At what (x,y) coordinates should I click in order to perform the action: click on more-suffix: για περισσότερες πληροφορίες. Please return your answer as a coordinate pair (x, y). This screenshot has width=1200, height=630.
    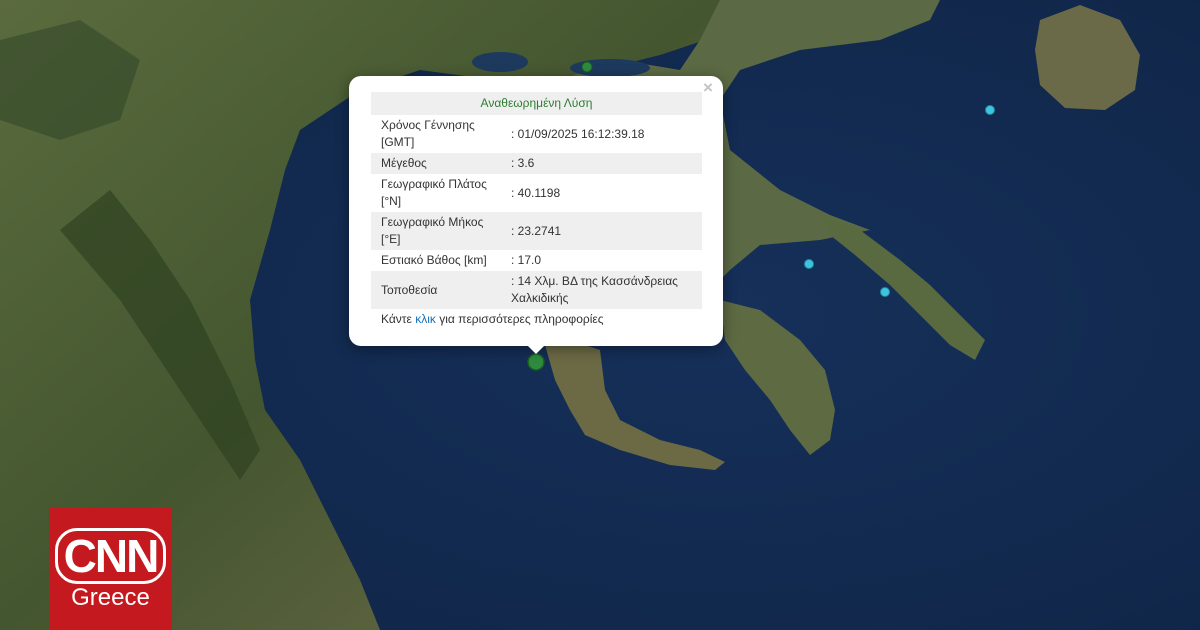
    Looking at the image, I should click on (519, 319).